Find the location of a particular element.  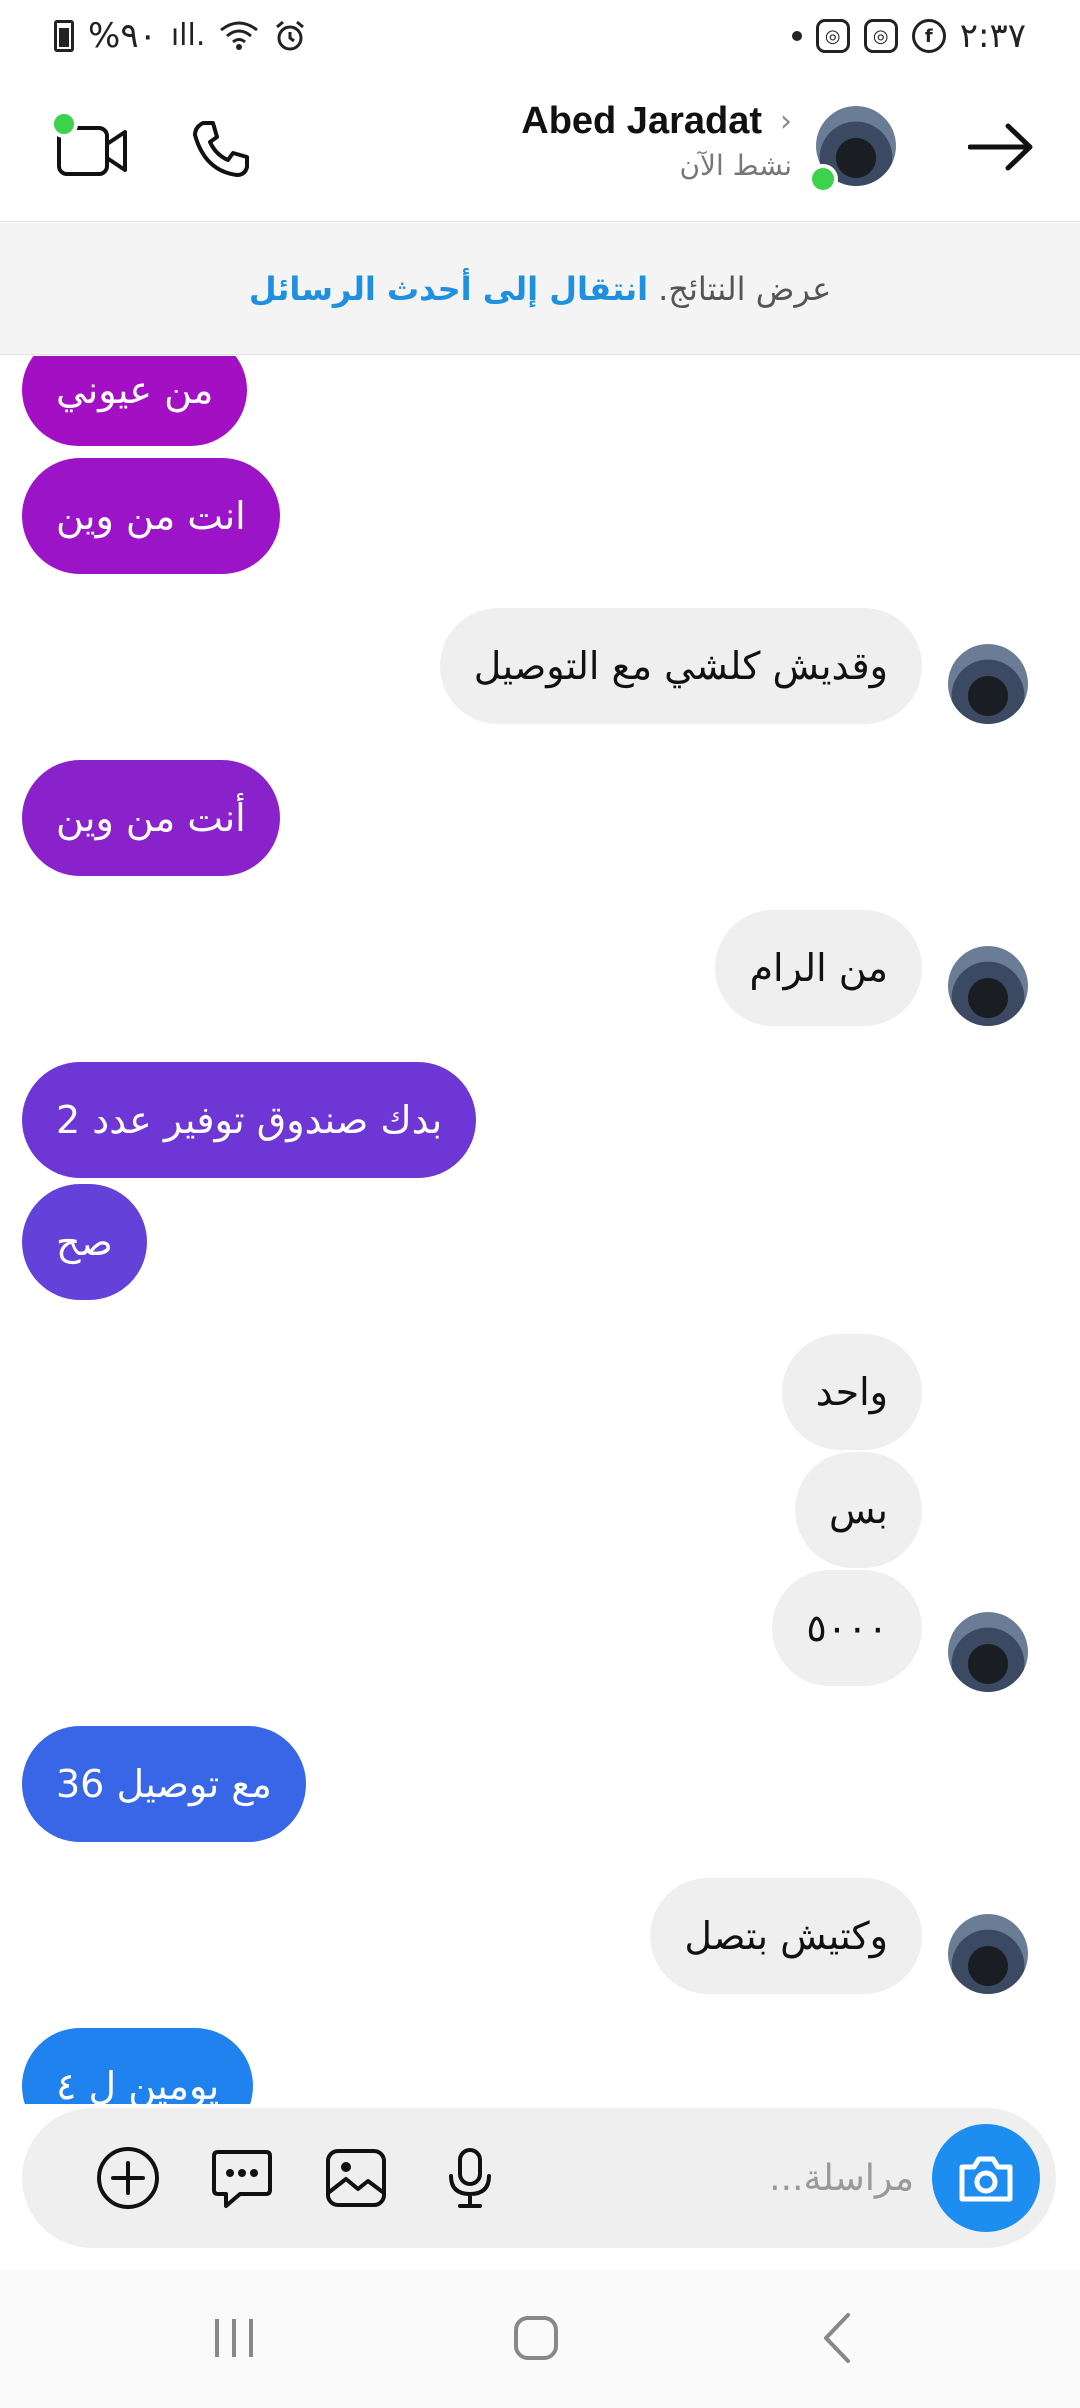

system-nav-bar is located at coordinates (540, 2339).